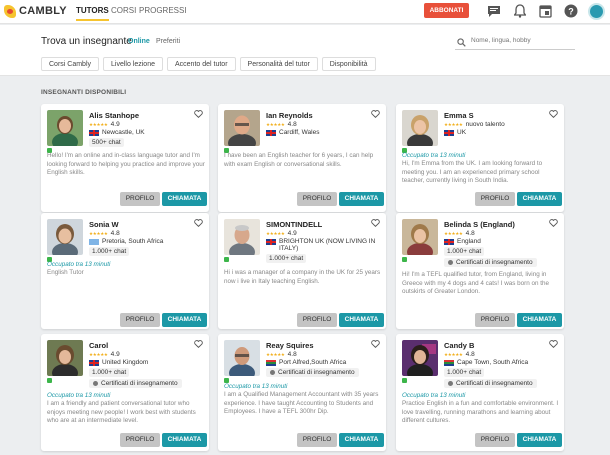 Image resolution: width=610 pixels, height=455 pixels. Describe the element at coordinates (226, 259) in the screenshot. I see `online-status-dot` at that location.